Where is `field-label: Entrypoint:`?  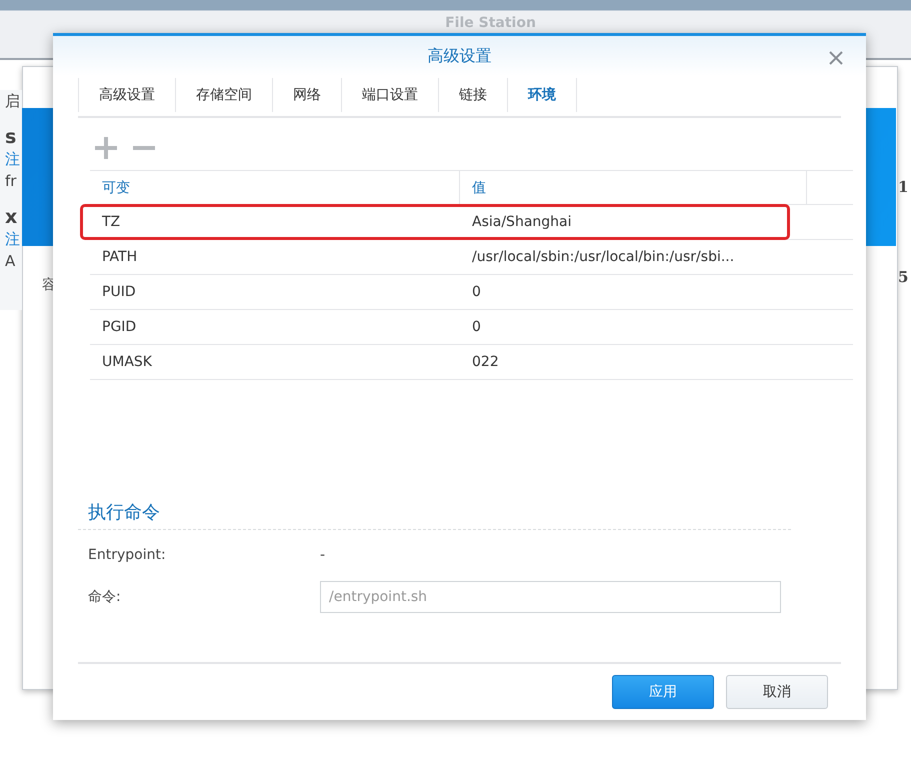 field-label: Entrypoint: is located at coordinates (127, 555).